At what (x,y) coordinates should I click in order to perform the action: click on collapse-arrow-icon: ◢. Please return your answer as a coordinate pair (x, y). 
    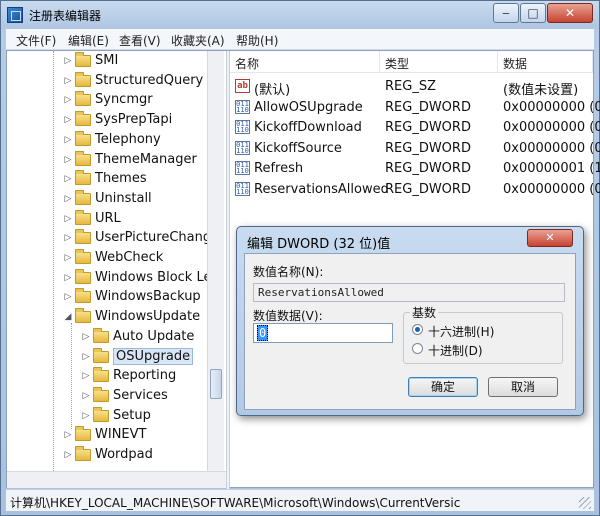
    Looking at the image, I should click on (68, 317).